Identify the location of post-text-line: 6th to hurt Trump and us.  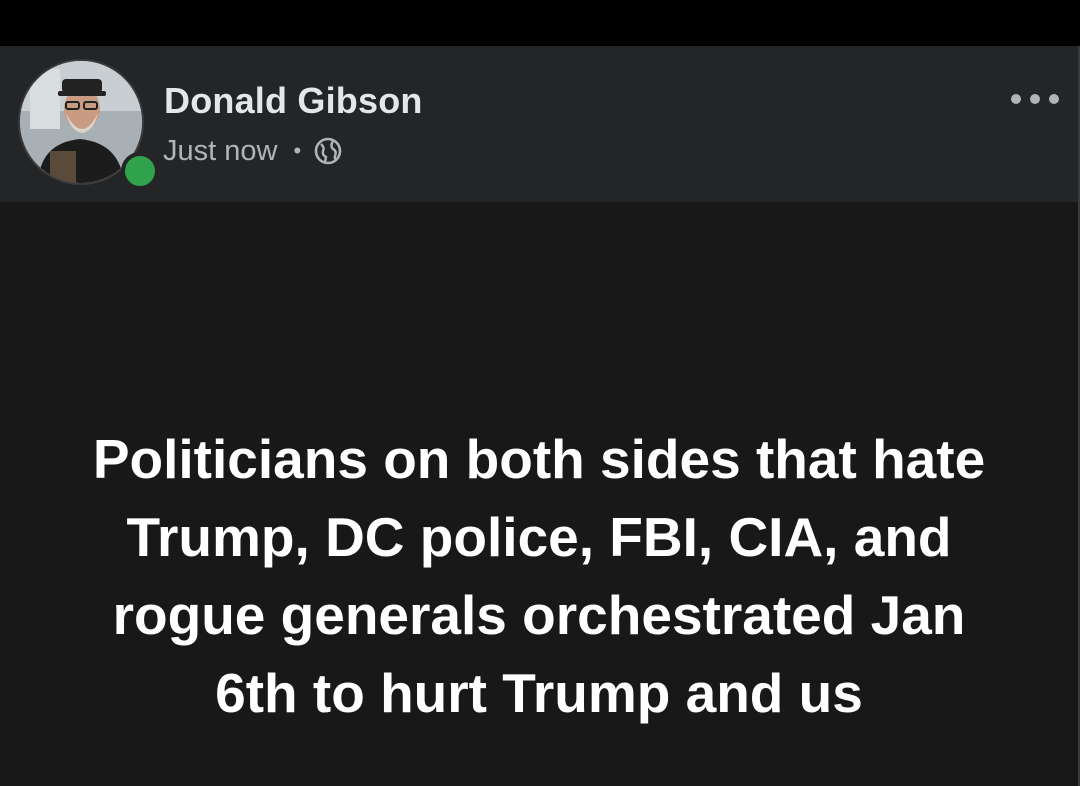
(539, 693).